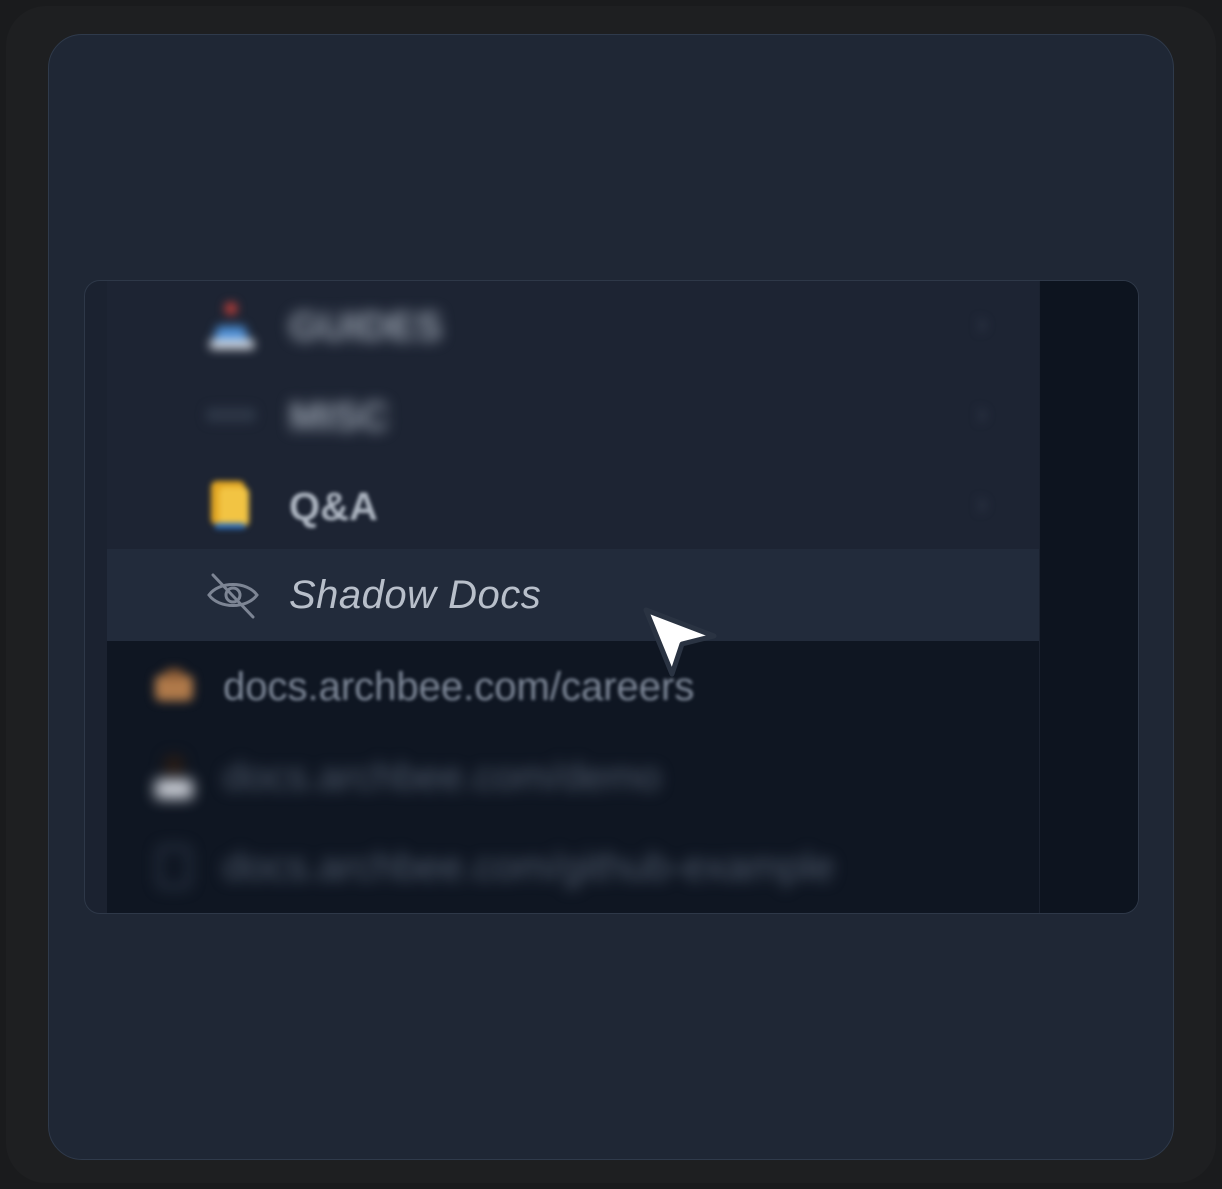 This screenshot has height=1189, width=1222. I want to click on github-icon, so click(174, 867).